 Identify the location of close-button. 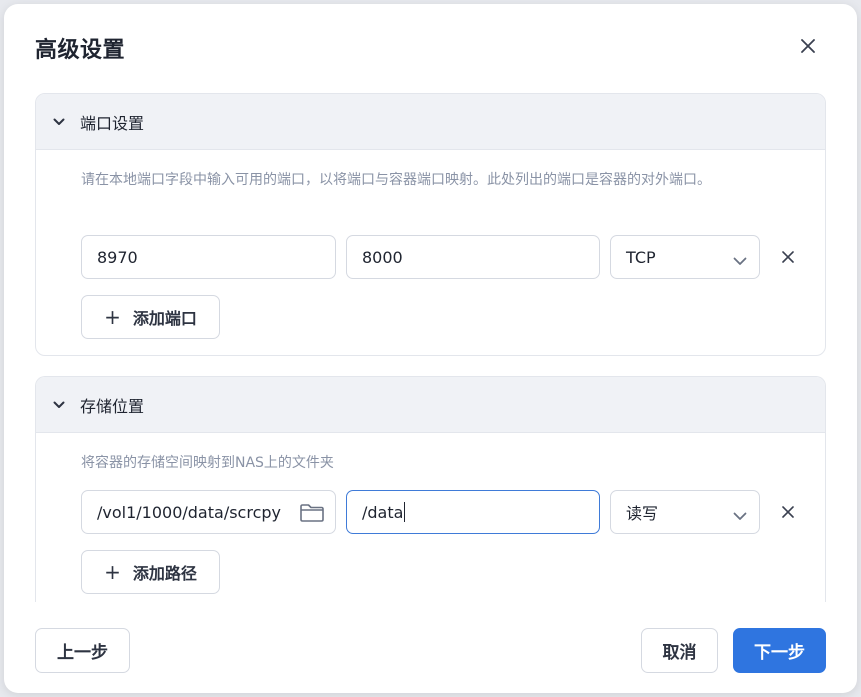
(808, 46).